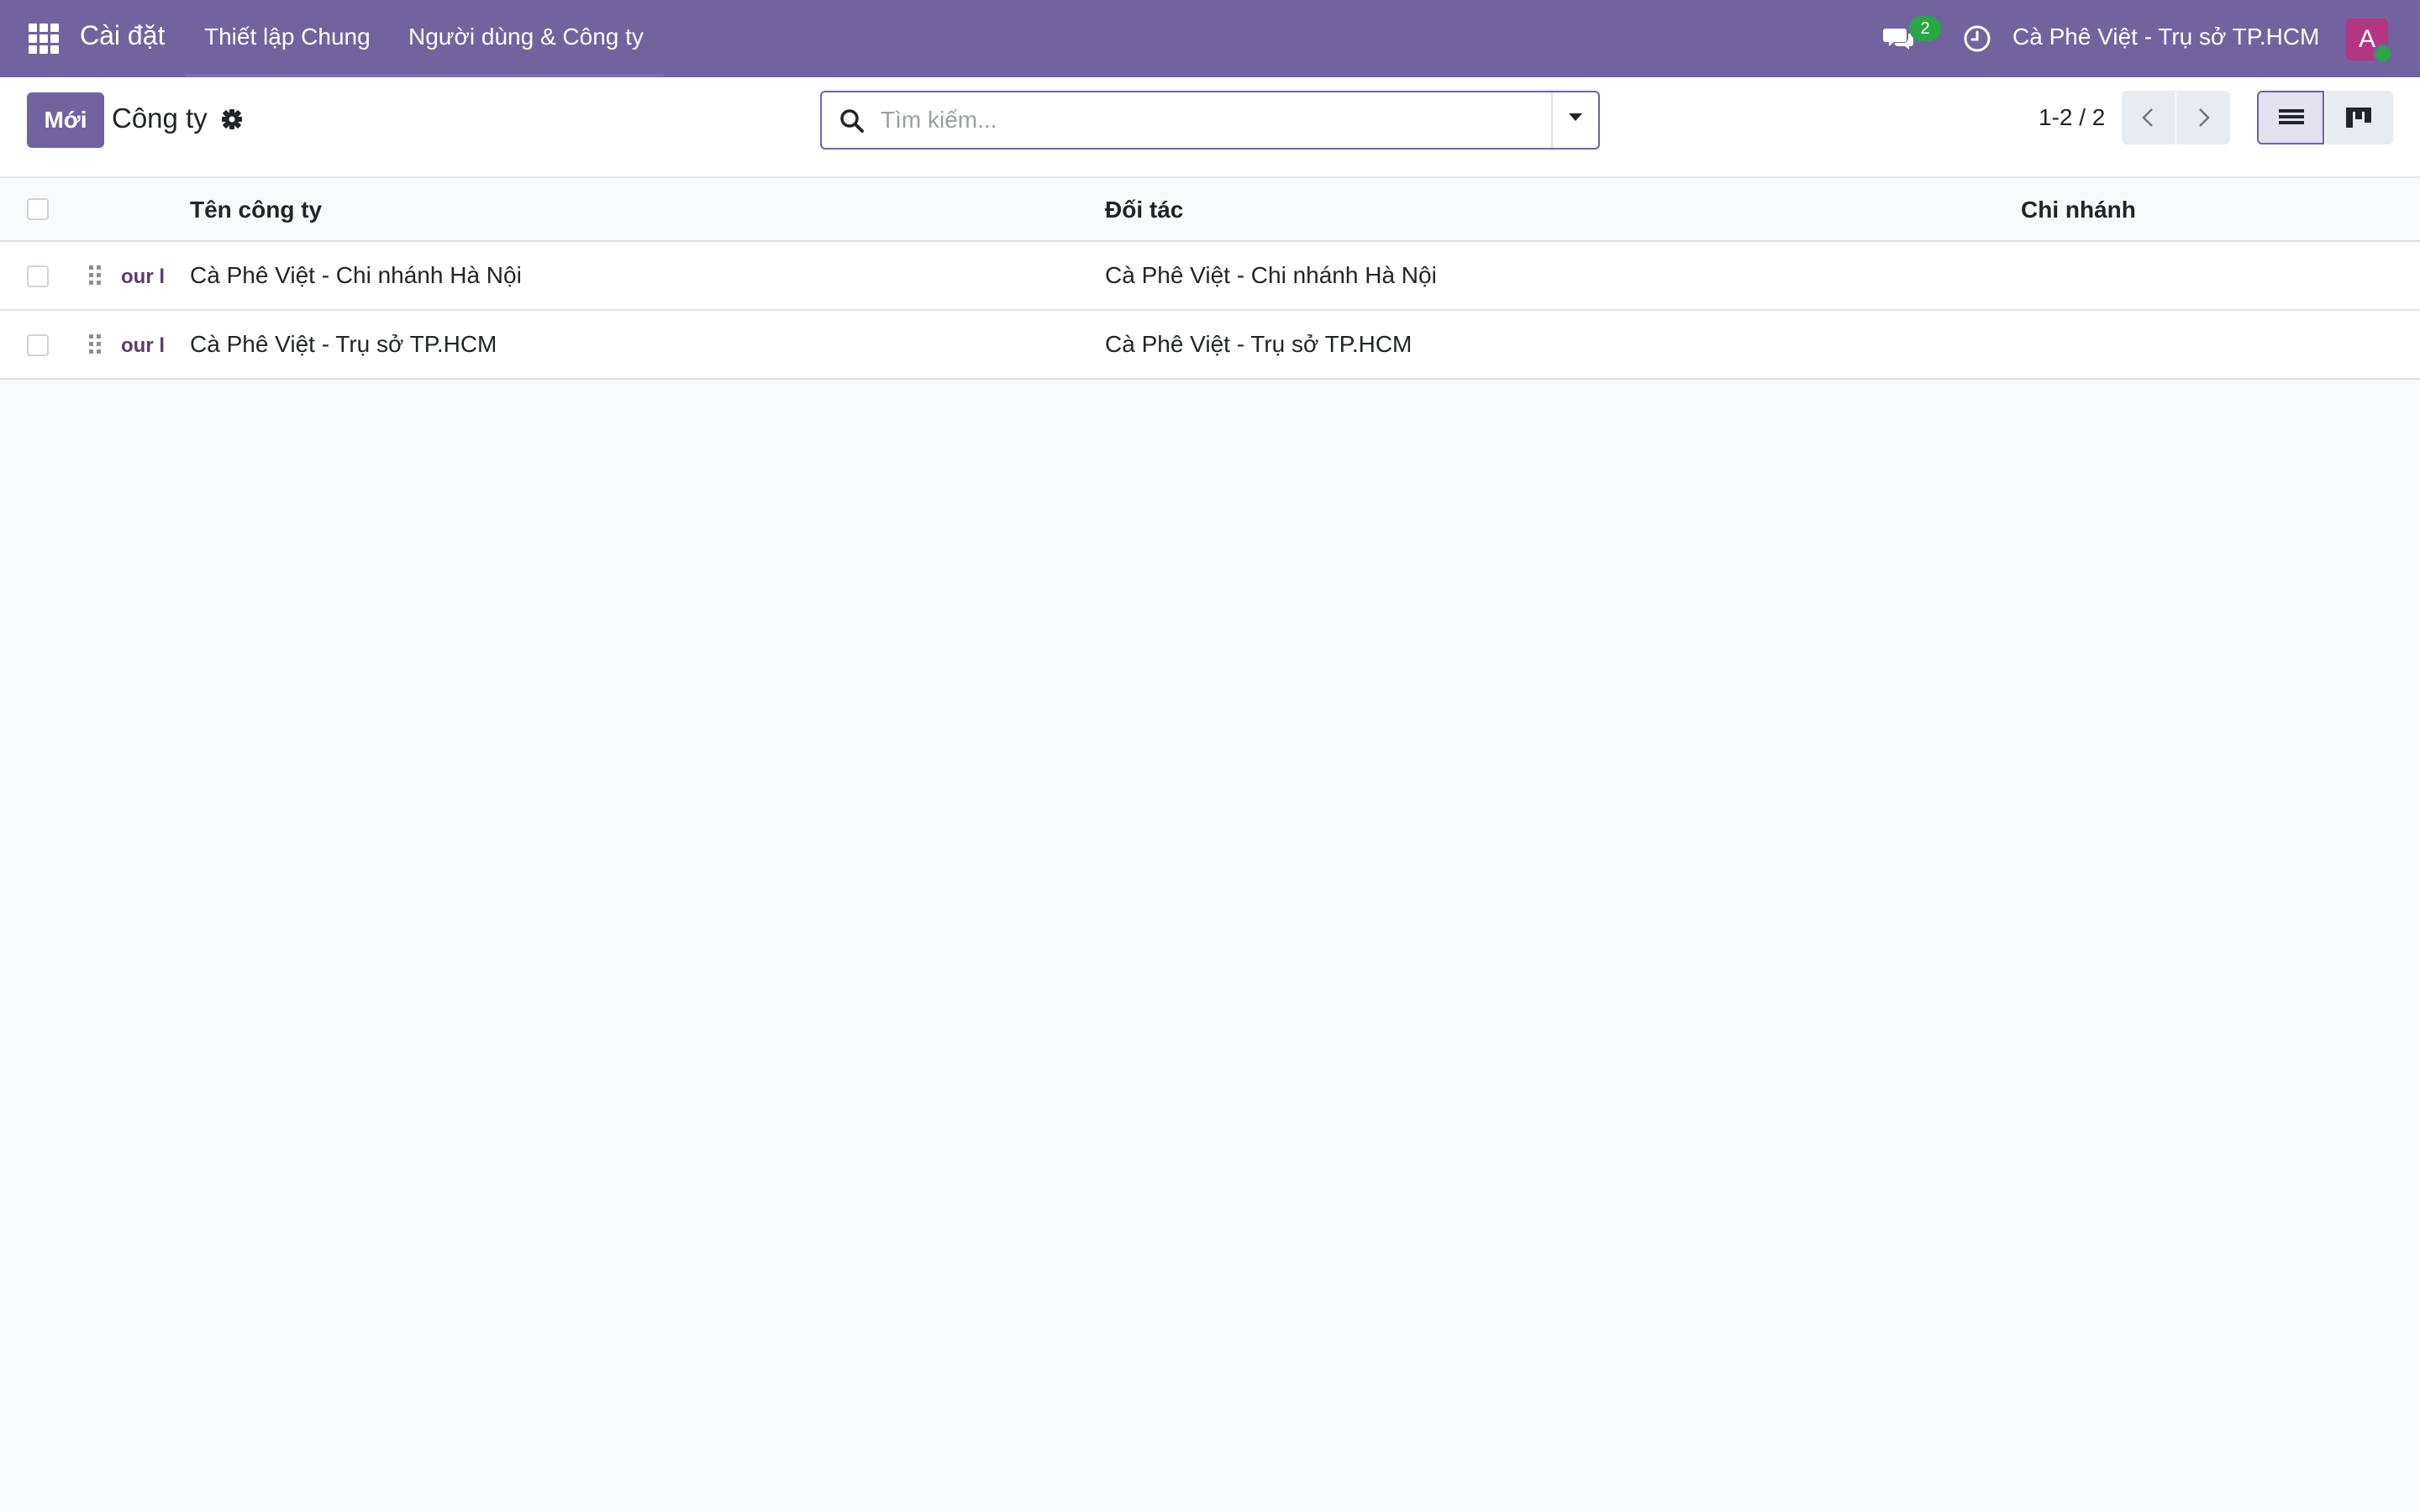 The height and width of the screenshot is (1512, 2420). I want to click on caret-down-icon, so click(1575, 117).